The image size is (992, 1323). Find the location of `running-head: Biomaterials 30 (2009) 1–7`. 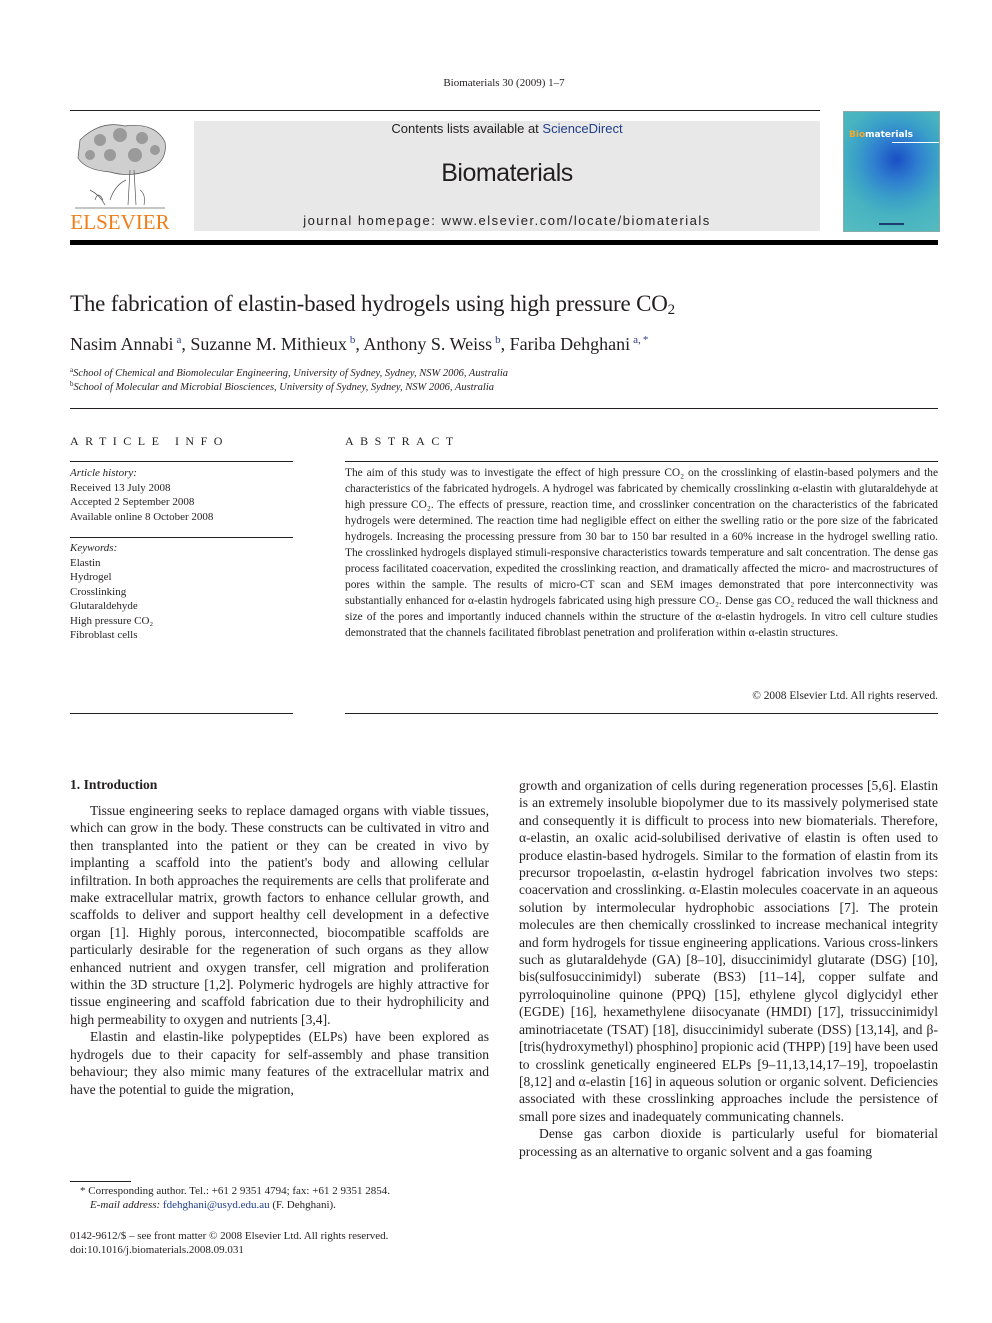

running-head: Biomaterials 30 (2009) 1–7 is located at coordinates (504, 83).